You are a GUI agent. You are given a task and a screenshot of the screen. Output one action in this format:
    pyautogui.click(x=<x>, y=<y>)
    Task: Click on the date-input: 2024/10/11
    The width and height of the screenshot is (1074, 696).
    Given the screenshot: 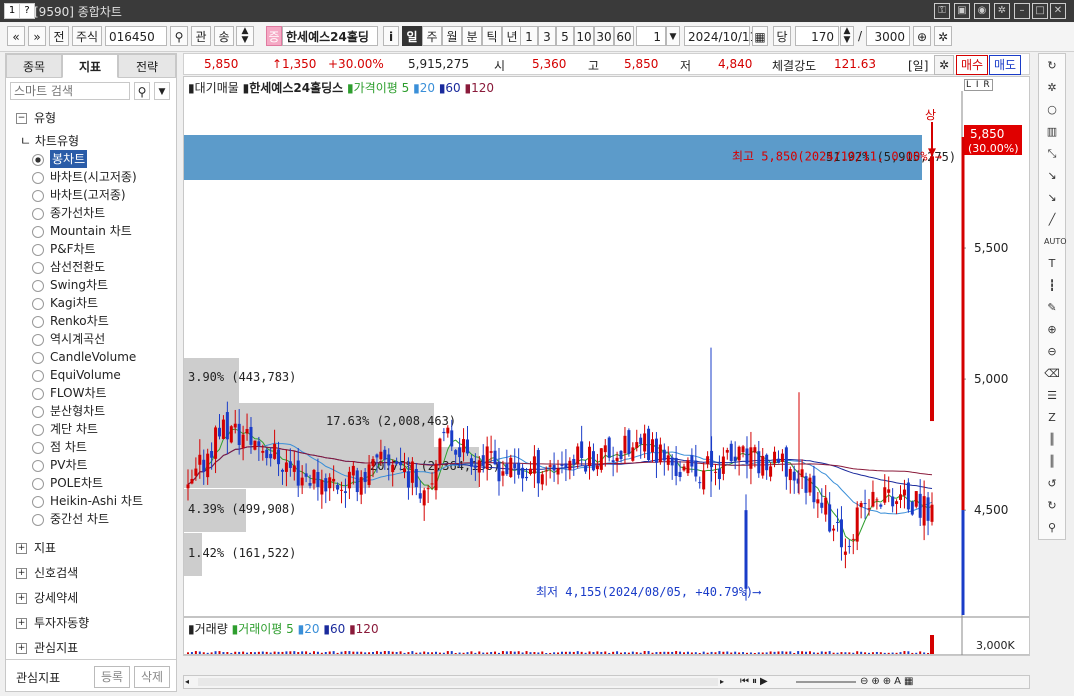 What is the action you would take?
    pyautogui.click(x=720, y=36)
    